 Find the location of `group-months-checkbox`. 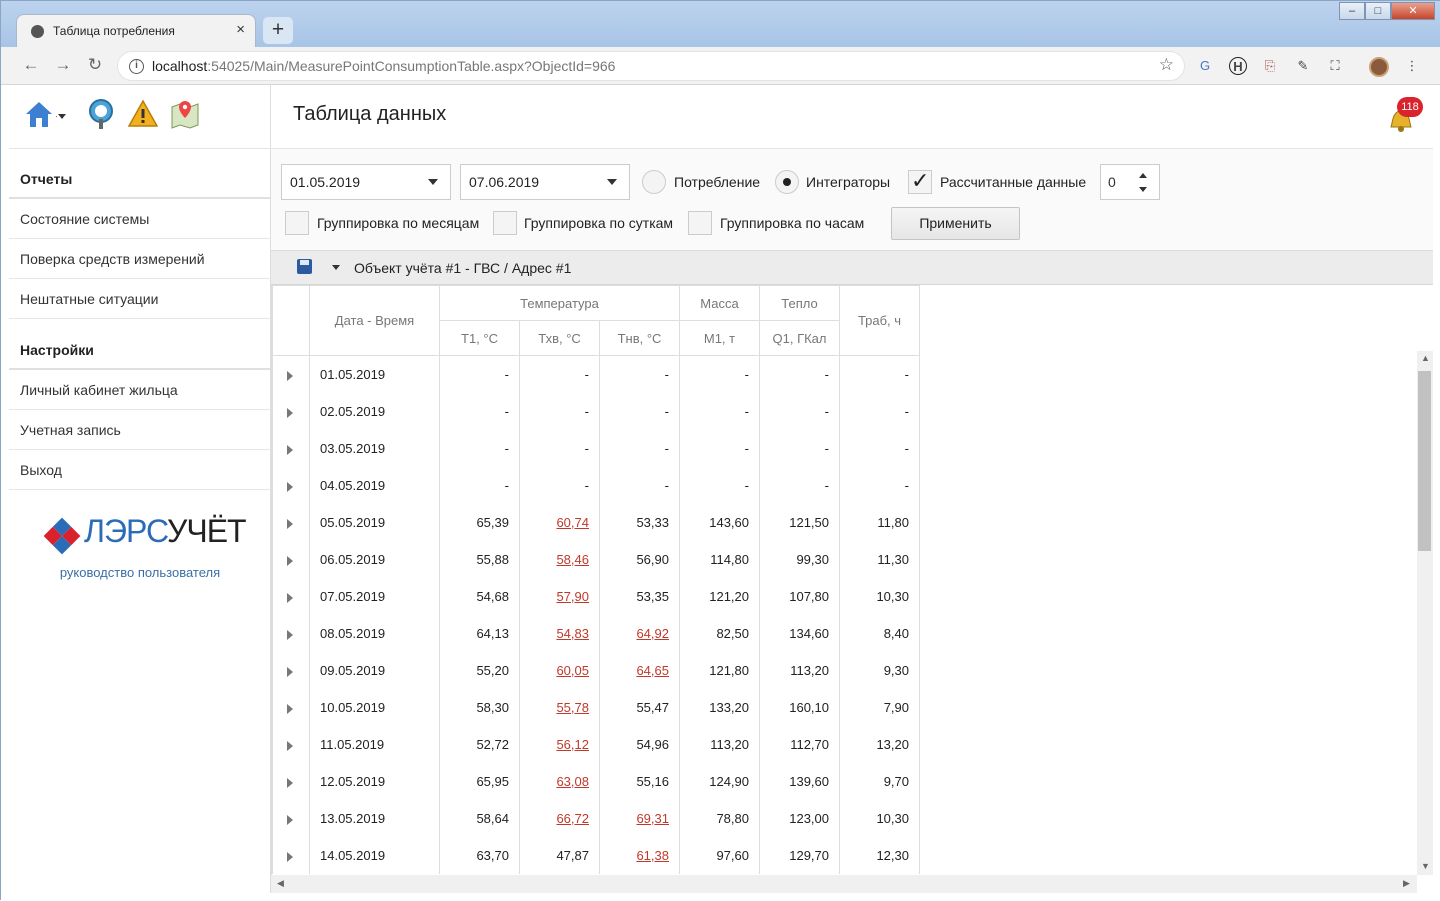

group-months-checkbox is located at coordinates (297, 223).